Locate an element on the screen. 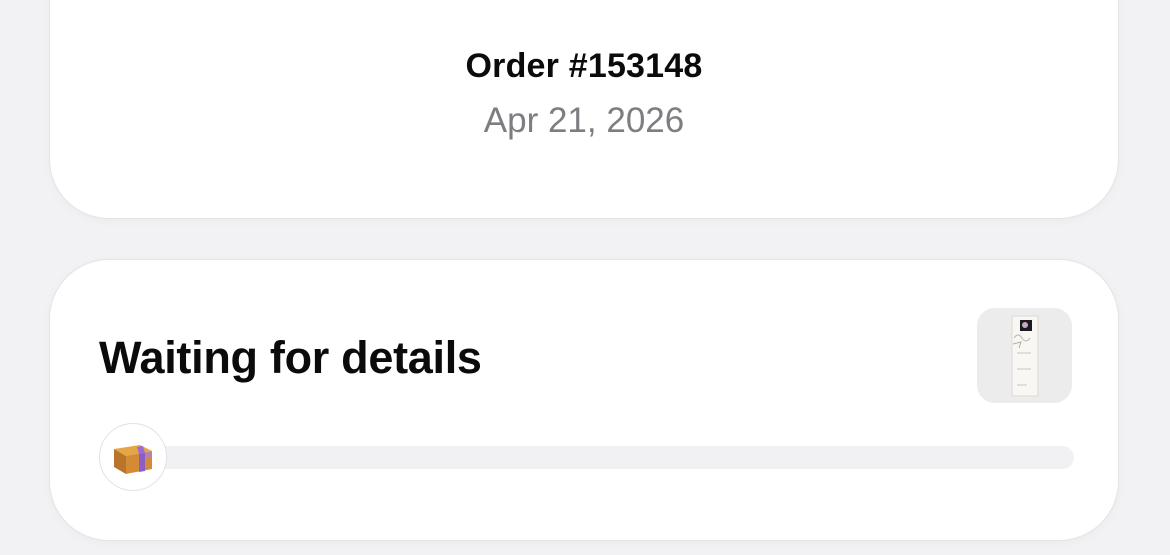  product-image-icon is located at coordinates (1024, 355).